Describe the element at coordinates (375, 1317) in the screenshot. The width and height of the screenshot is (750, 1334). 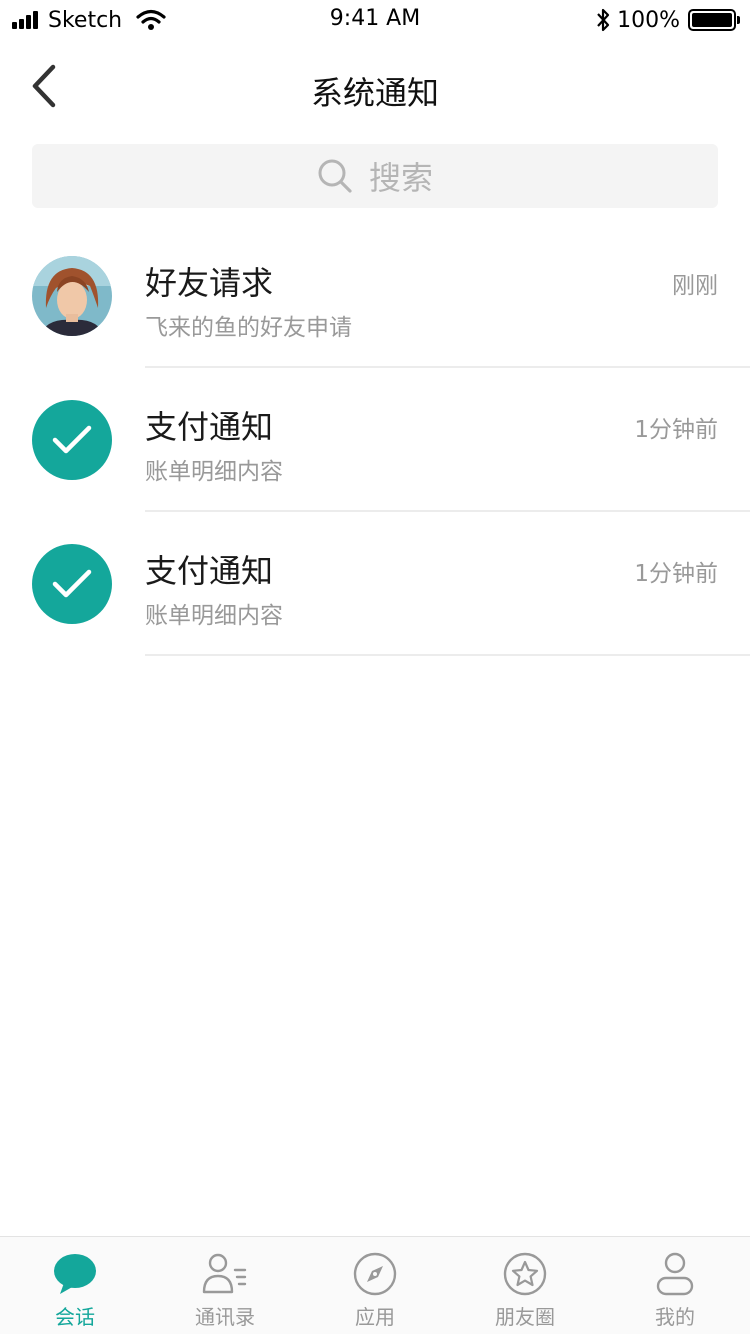
I see `tab-label: 应用` at that location.